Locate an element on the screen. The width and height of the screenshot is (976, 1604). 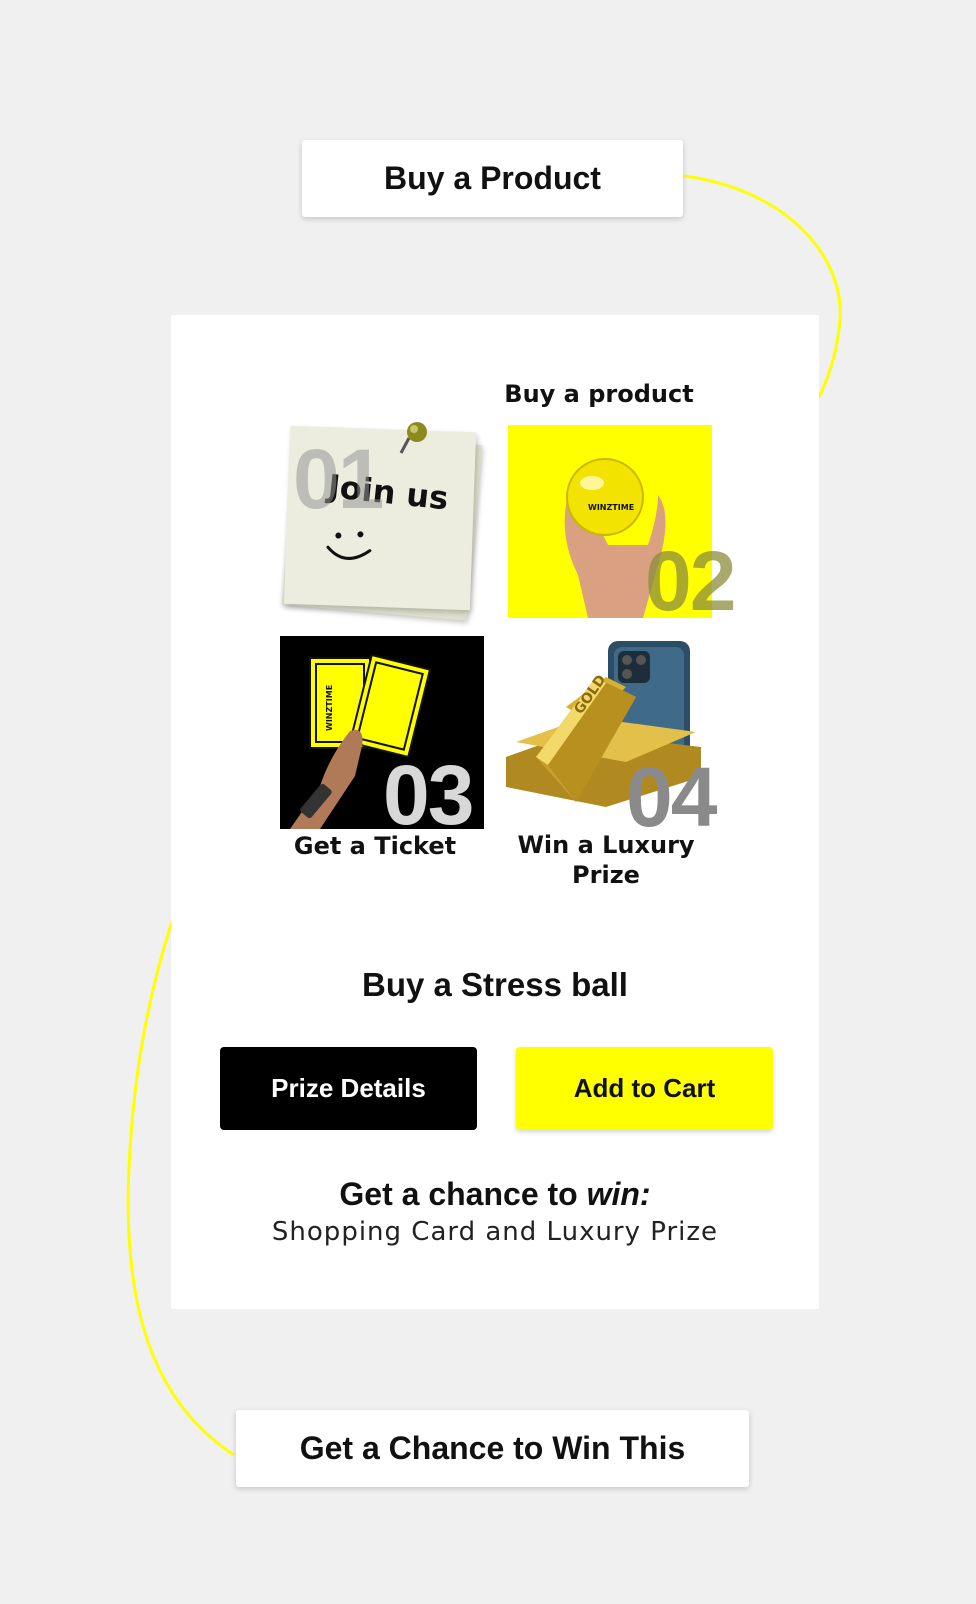
prize-details-button: Prize Details is located at coordinates (348, 1088).